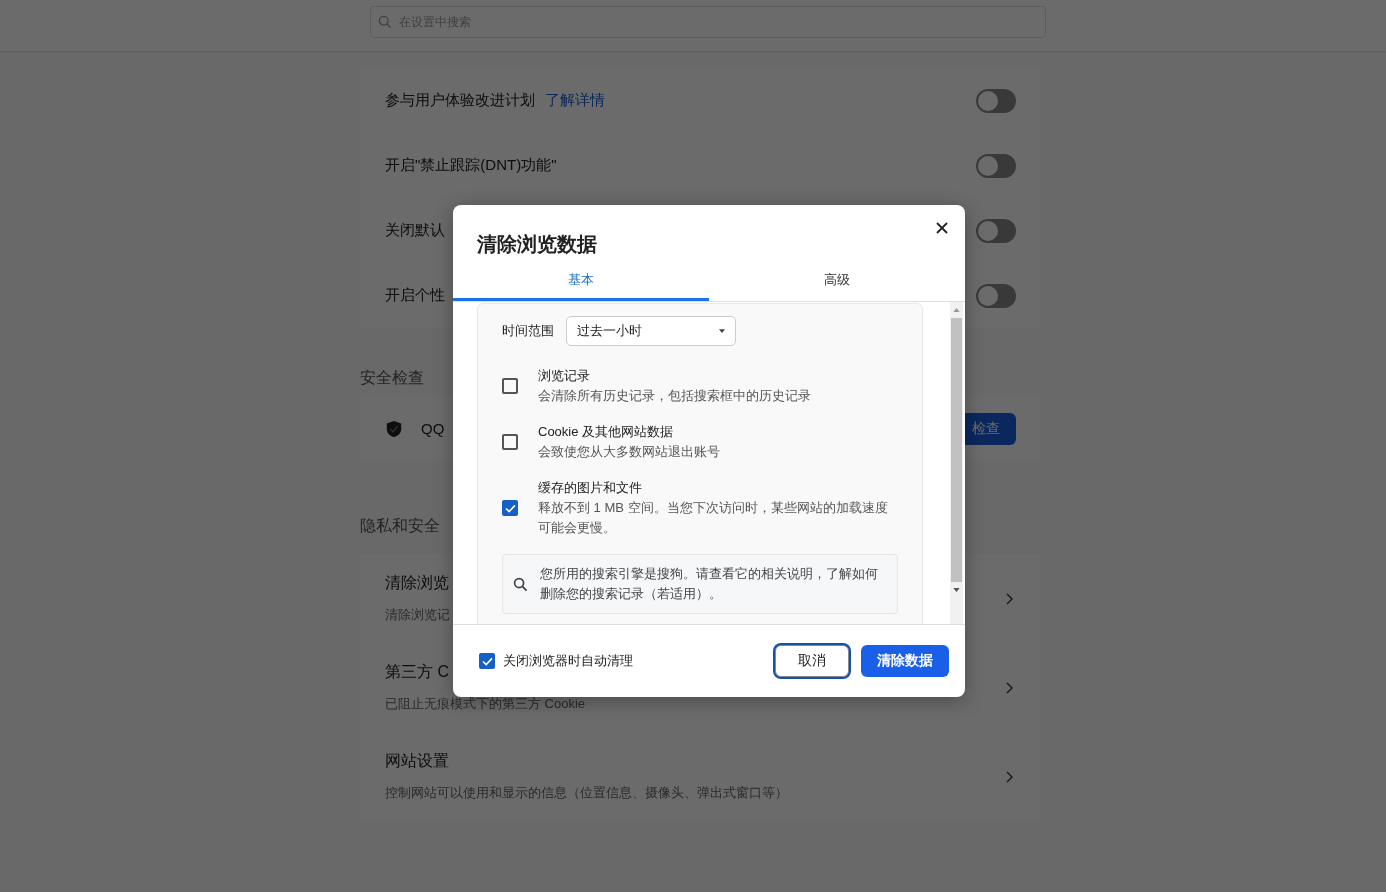 This screenshot has height=892, width=1386. Describe the element at coordinates (460, 100) in the screenshot. I see `setting-label: 参与用户体验改进计划` at that location.